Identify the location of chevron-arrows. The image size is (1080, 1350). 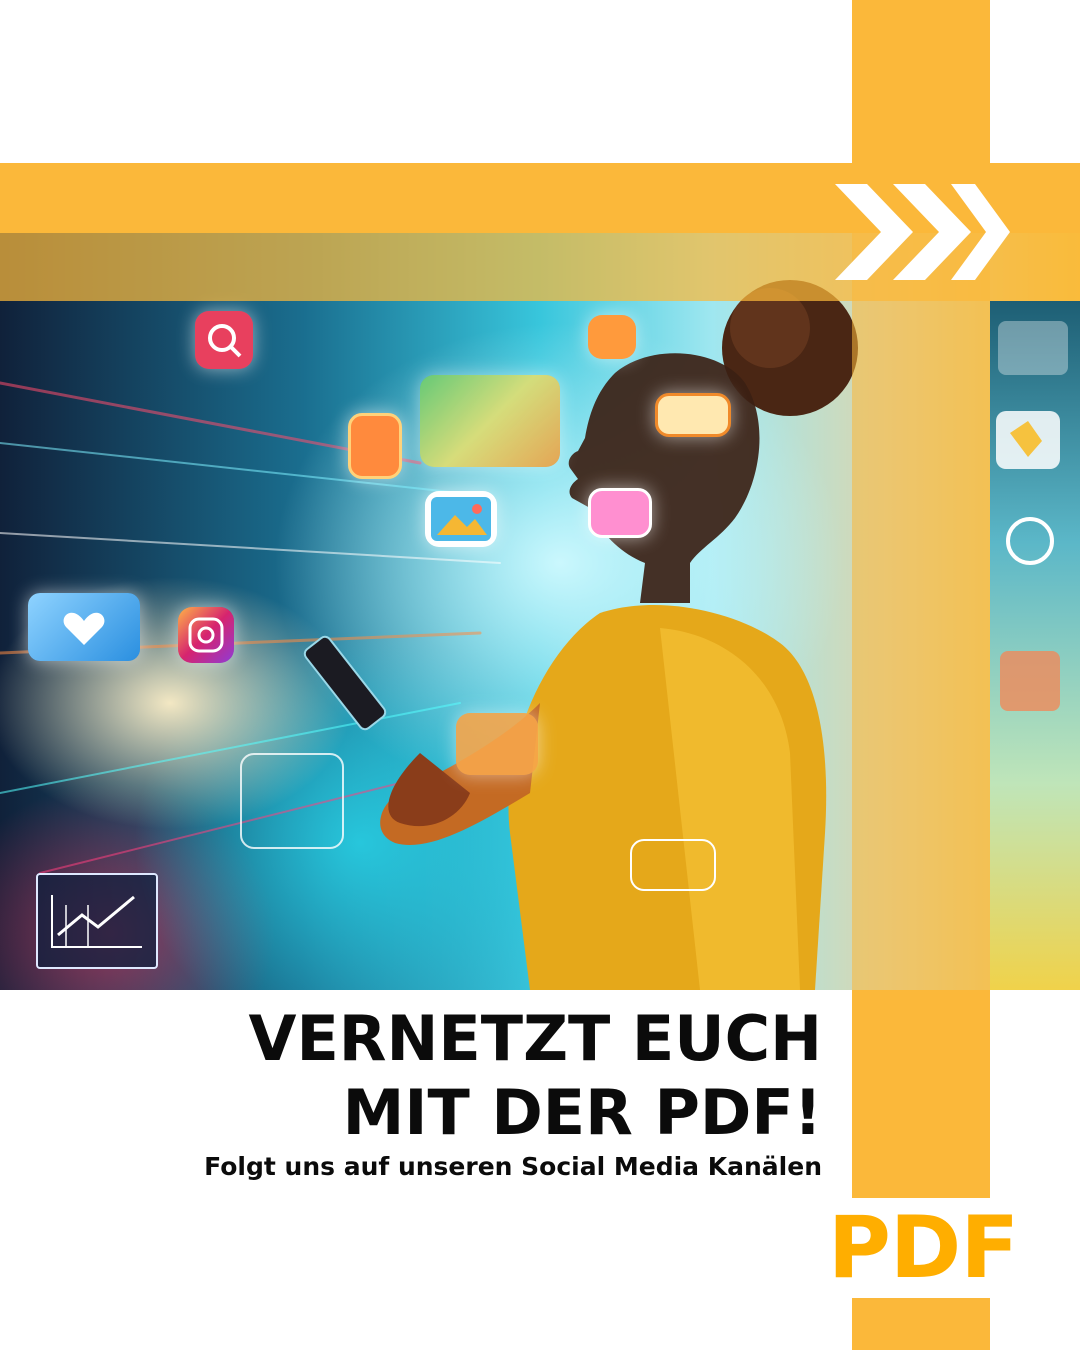
(922, 232).